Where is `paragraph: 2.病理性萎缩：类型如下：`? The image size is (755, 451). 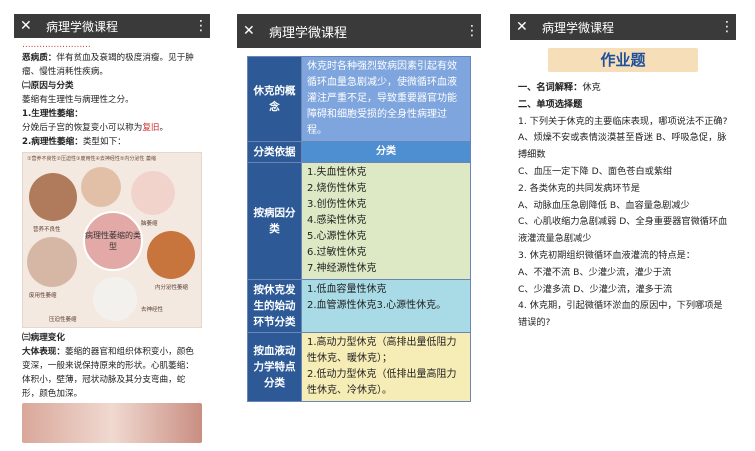
paragraph: 2.病理性萎缩：类型如下： is located at coordinates (112, 142).